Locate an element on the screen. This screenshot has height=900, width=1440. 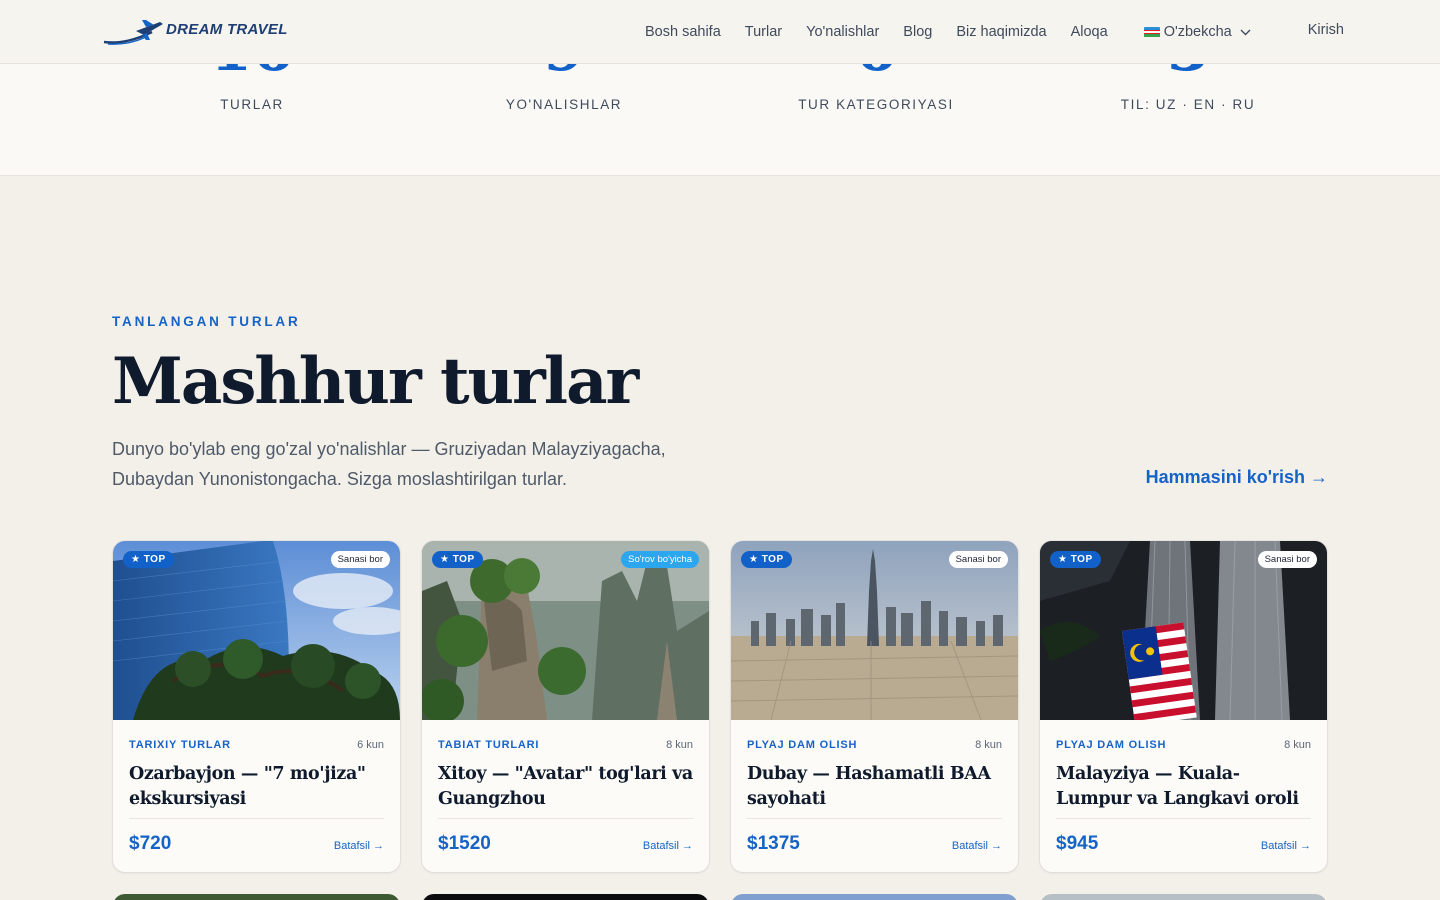
login-link: Kirish is located at coordinates (1326, 30).